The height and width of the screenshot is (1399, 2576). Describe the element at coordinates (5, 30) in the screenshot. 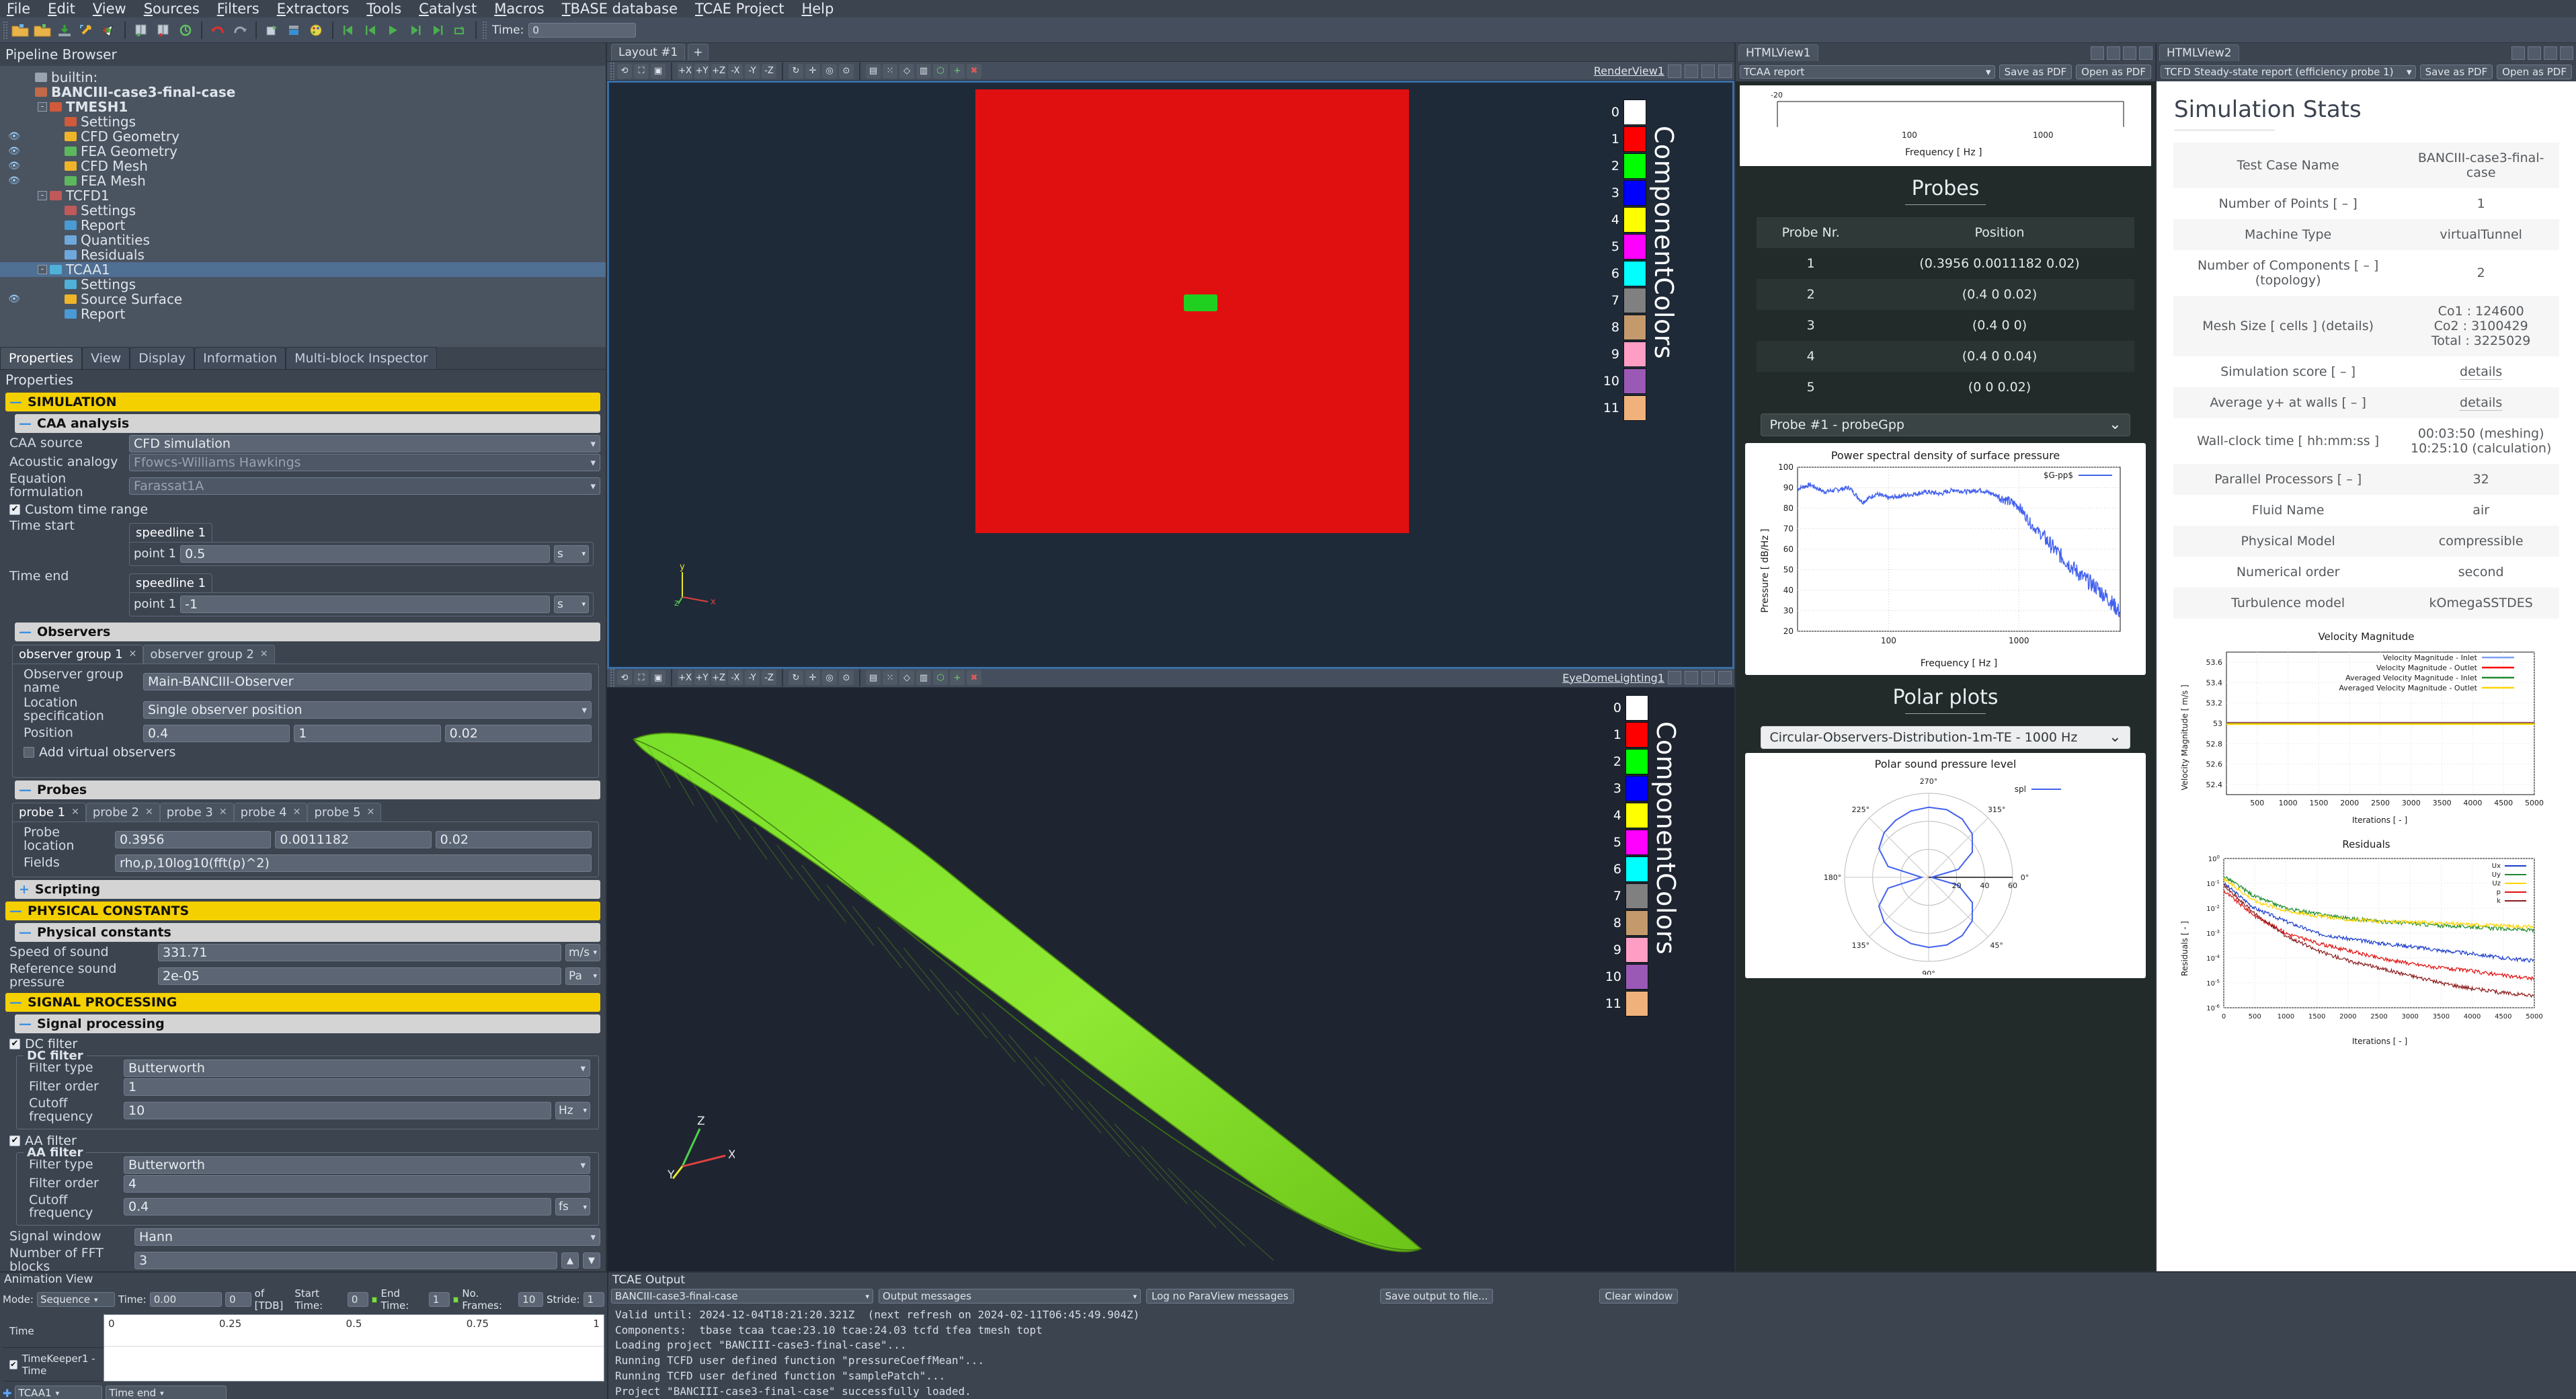

I see `toolbar-grip` at that location.